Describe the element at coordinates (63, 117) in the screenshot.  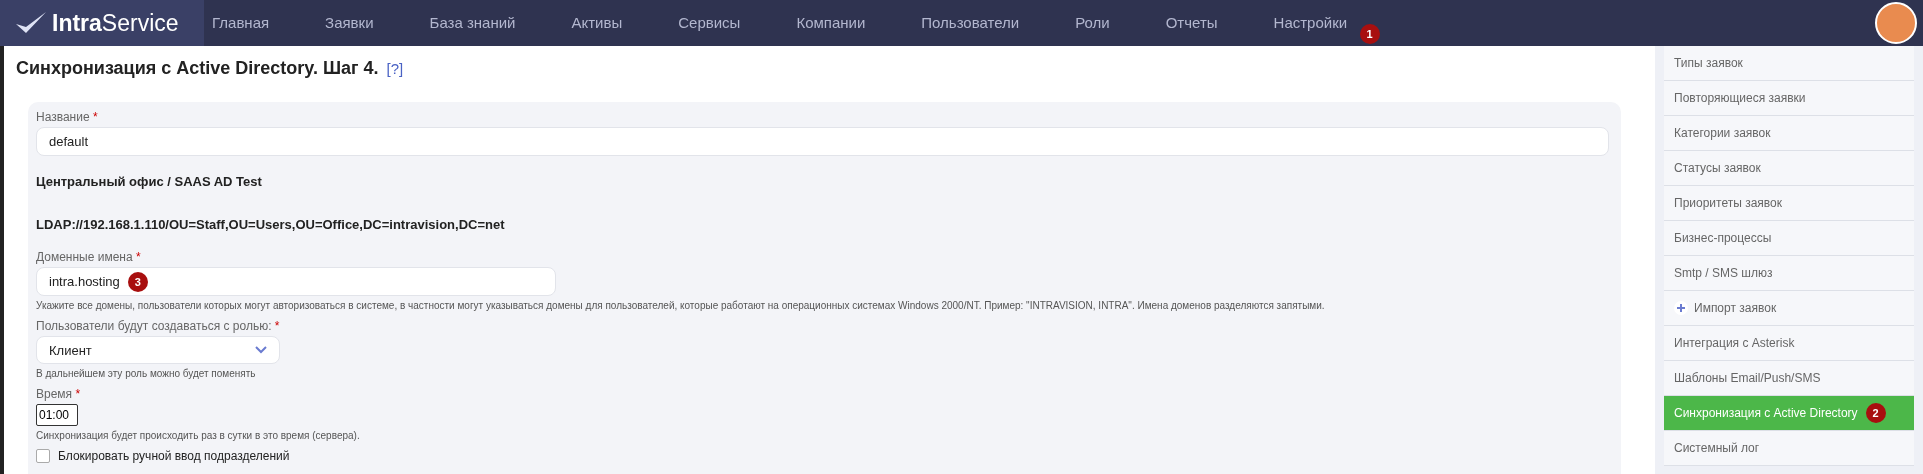
I see `field-label: Название` at that location.